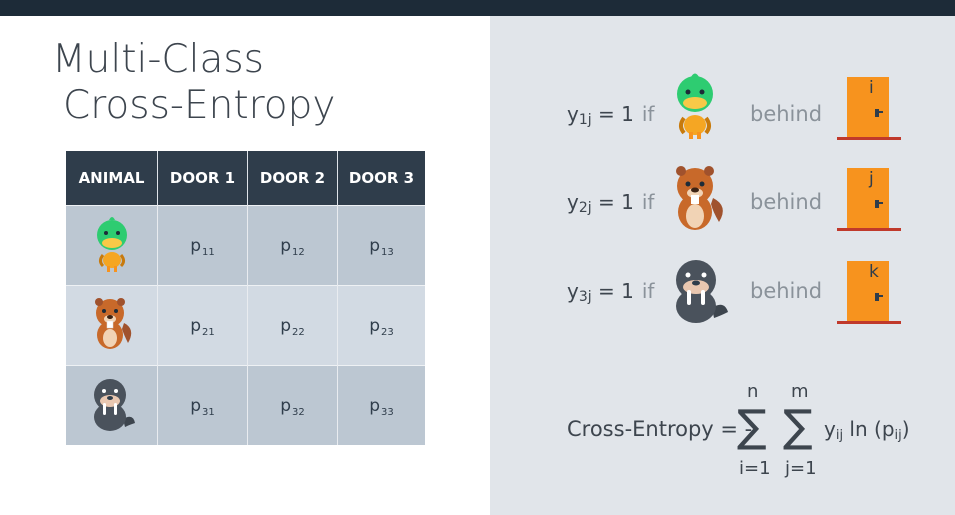 This screenshot has height=515, width=955. I want to click on sum2-upper-limit: m, so click(800, 391).